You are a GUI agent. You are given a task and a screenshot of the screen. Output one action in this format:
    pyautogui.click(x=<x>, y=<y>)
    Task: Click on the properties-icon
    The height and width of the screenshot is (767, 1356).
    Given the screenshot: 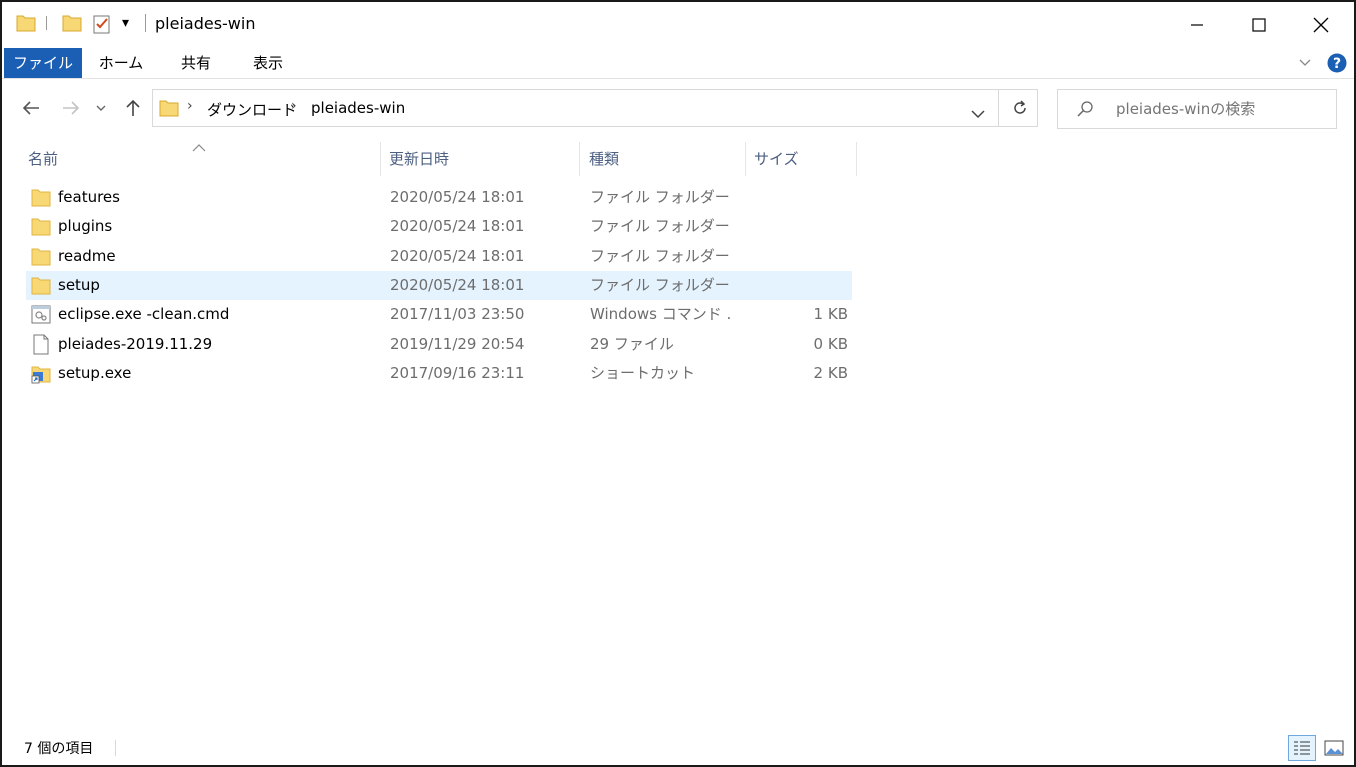 What is the action you would take?
    pyautogui.click(x=102, y=26)
    